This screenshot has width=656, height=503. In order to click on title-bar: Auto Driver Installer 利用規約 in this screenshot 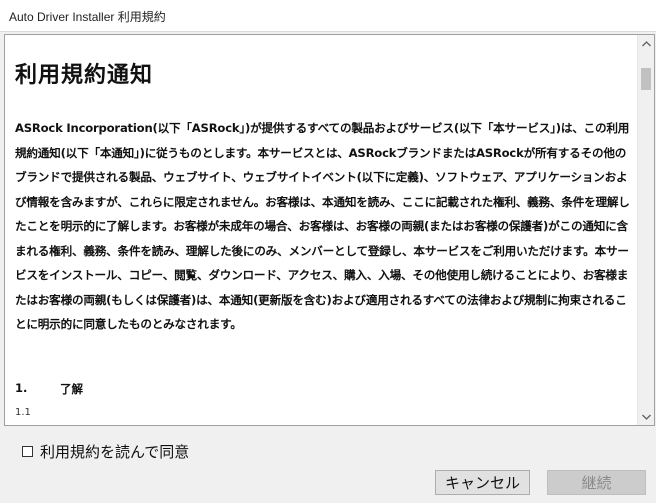, I will do `click(328, 16)`.